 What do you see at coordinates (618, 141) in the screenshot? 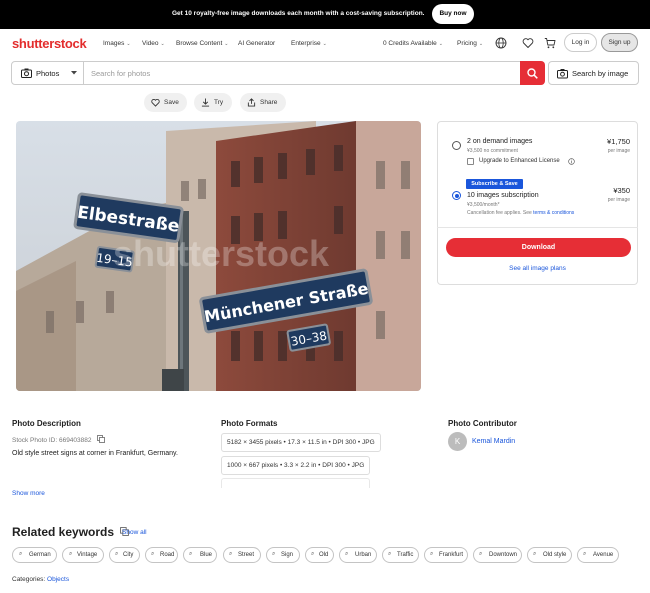
I see `option-on-demand-price: ¥1,750` at bounding box center [618, 141].